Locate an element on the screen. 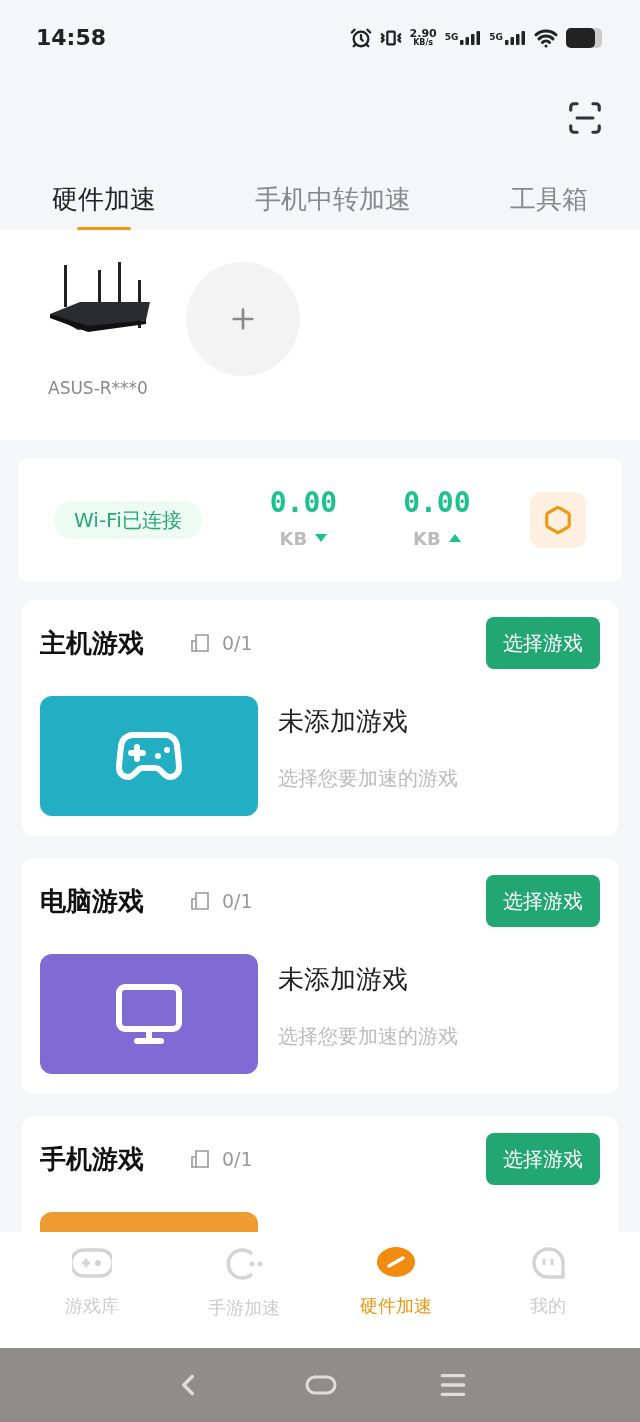  battery-icon is located at coordinates (585, 37).